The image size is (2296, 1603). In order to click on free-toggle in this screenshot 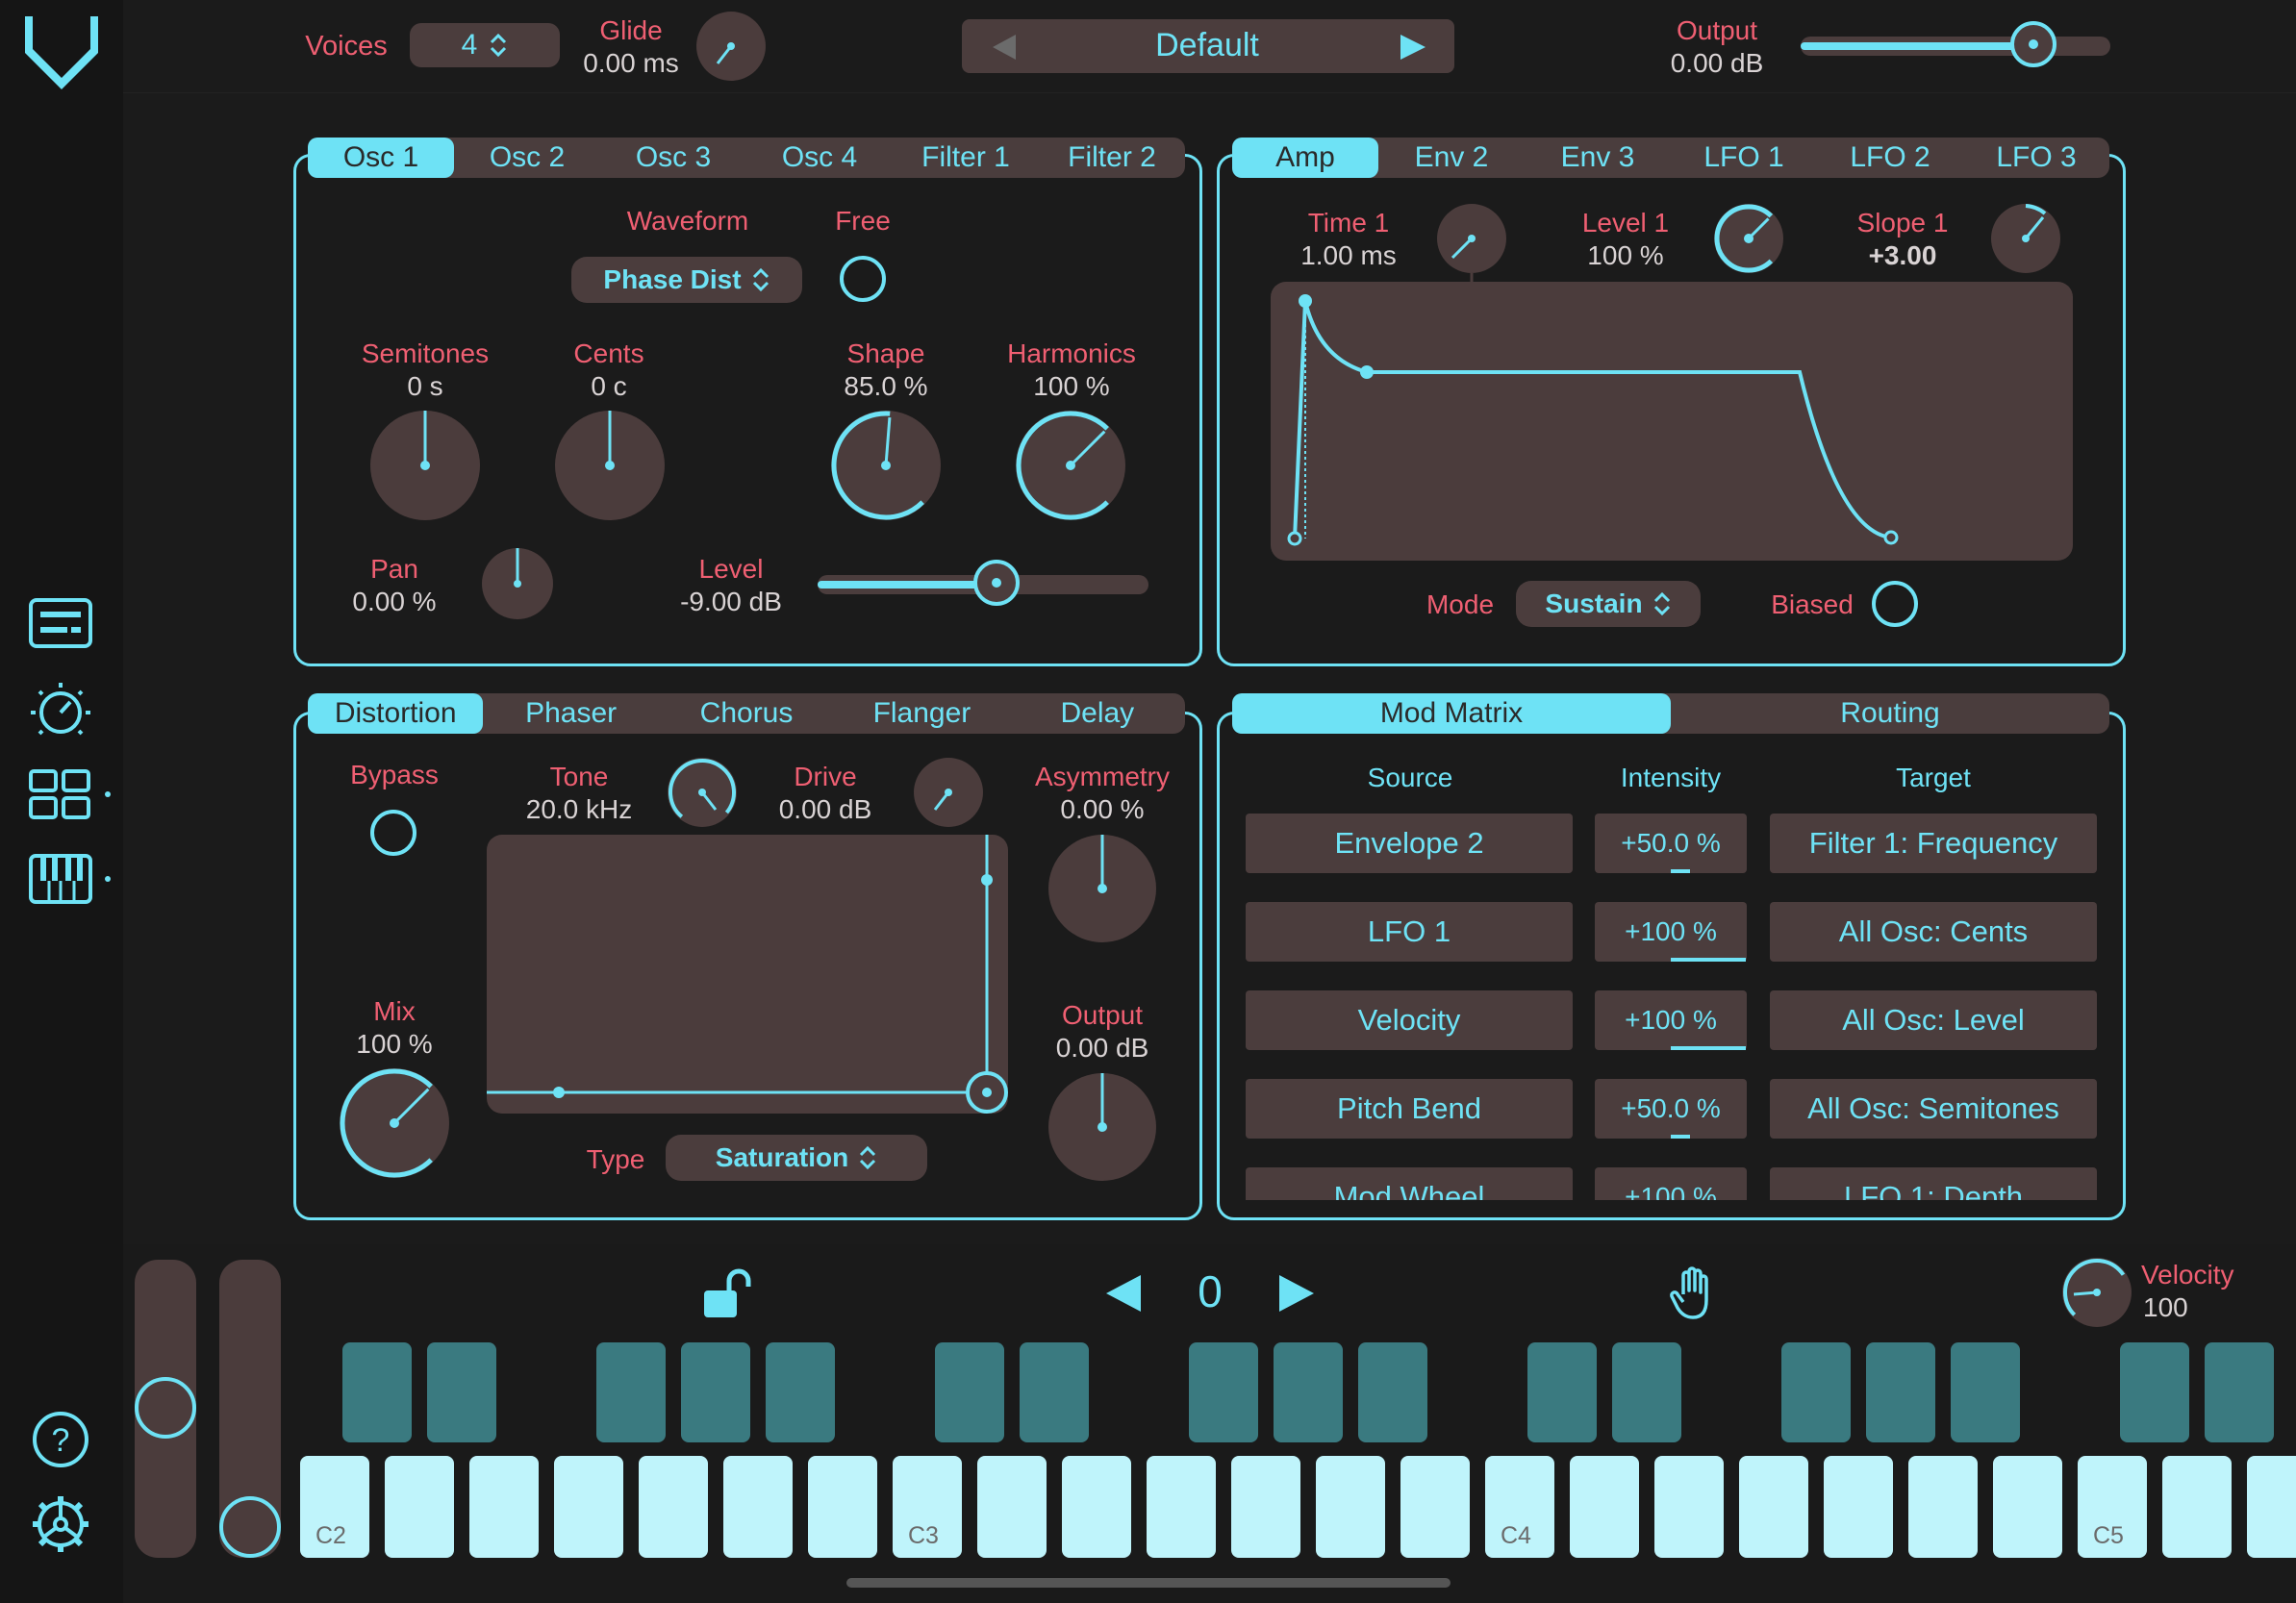, I will do `click(863, 279)`.